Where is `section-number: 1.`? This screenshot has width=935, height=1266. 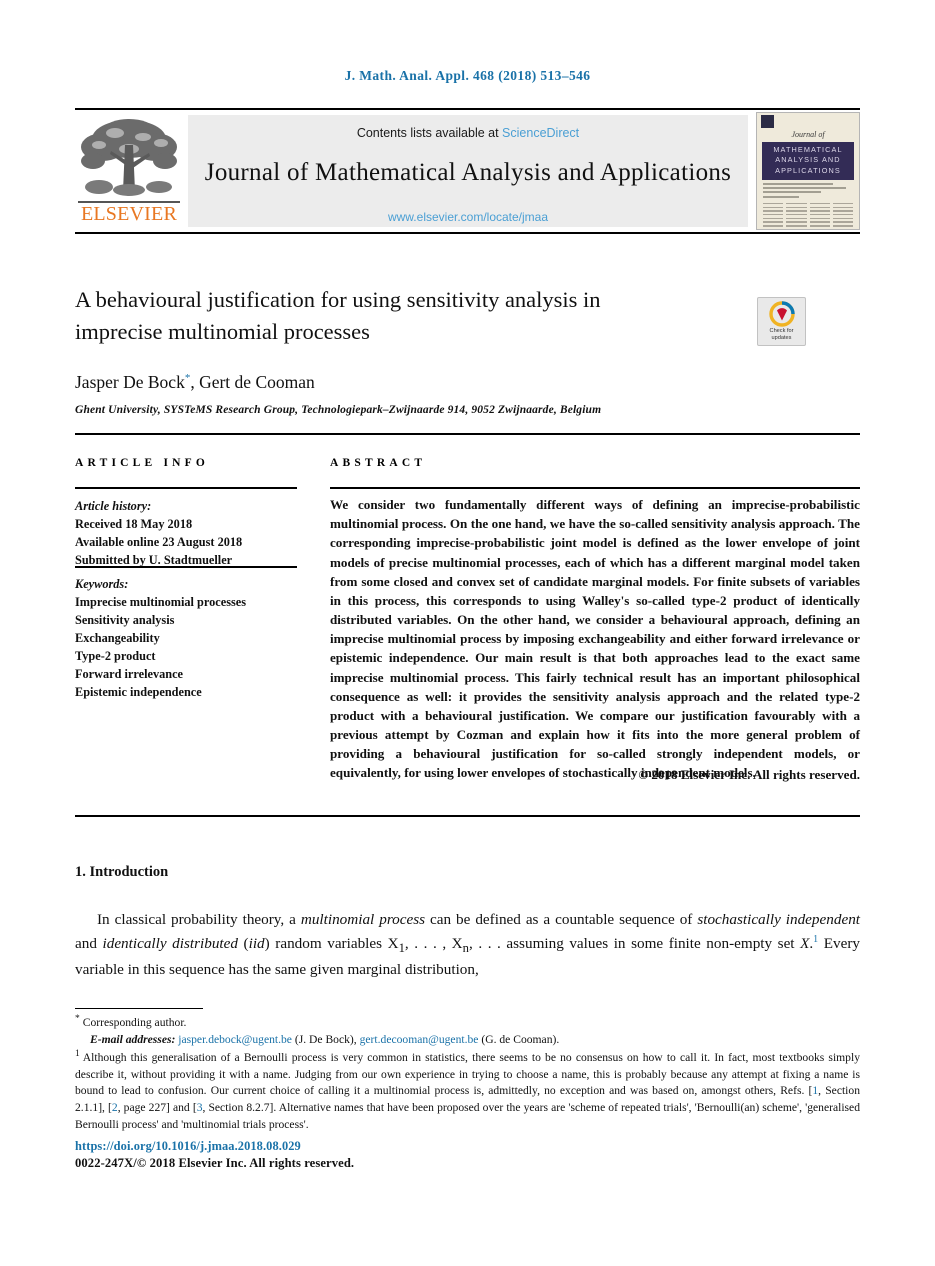 section-number: 1. is located at coordinates (80, 872).